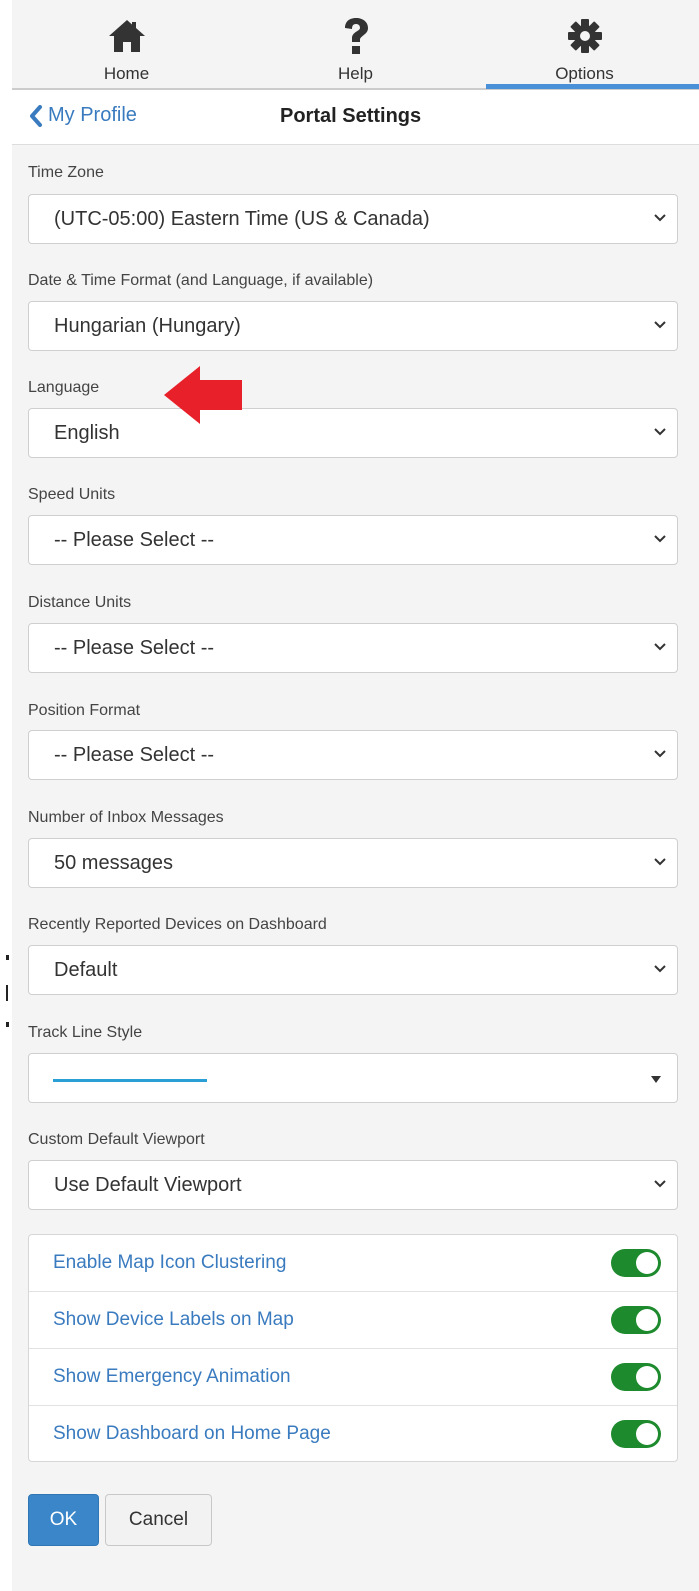  What do you see at coordinates (134, 755) in the screenshot?
I see `position-format-value: -- Please Select --` at bounding box center [134, 755].